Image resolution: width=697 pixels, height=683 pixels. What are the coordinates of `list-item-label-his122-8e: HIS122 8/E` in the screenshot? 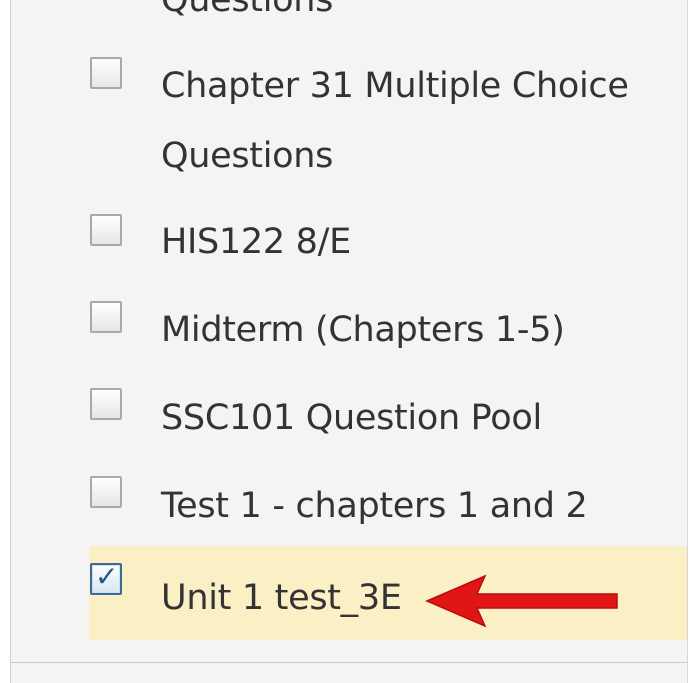 It's located at (256, 242).